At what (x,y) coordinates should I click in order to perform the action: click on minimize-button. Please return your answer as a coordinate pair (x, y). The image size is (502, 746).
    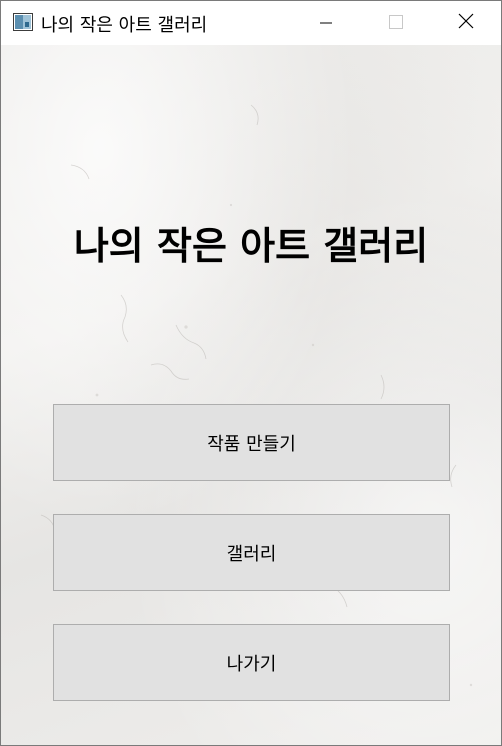
    Looking at the image, I should click on (326, 23).